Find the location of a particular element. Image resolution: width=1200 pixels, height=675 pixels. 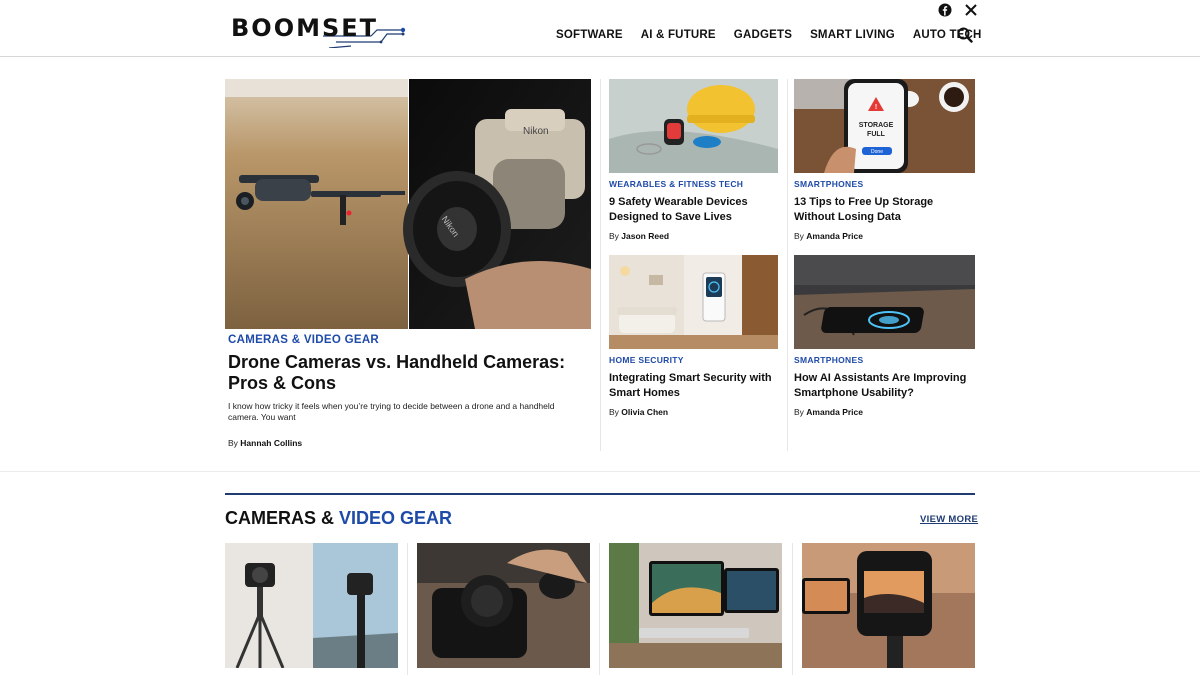

featured-author: Hannah Collins is located at coordinates (271, 443).